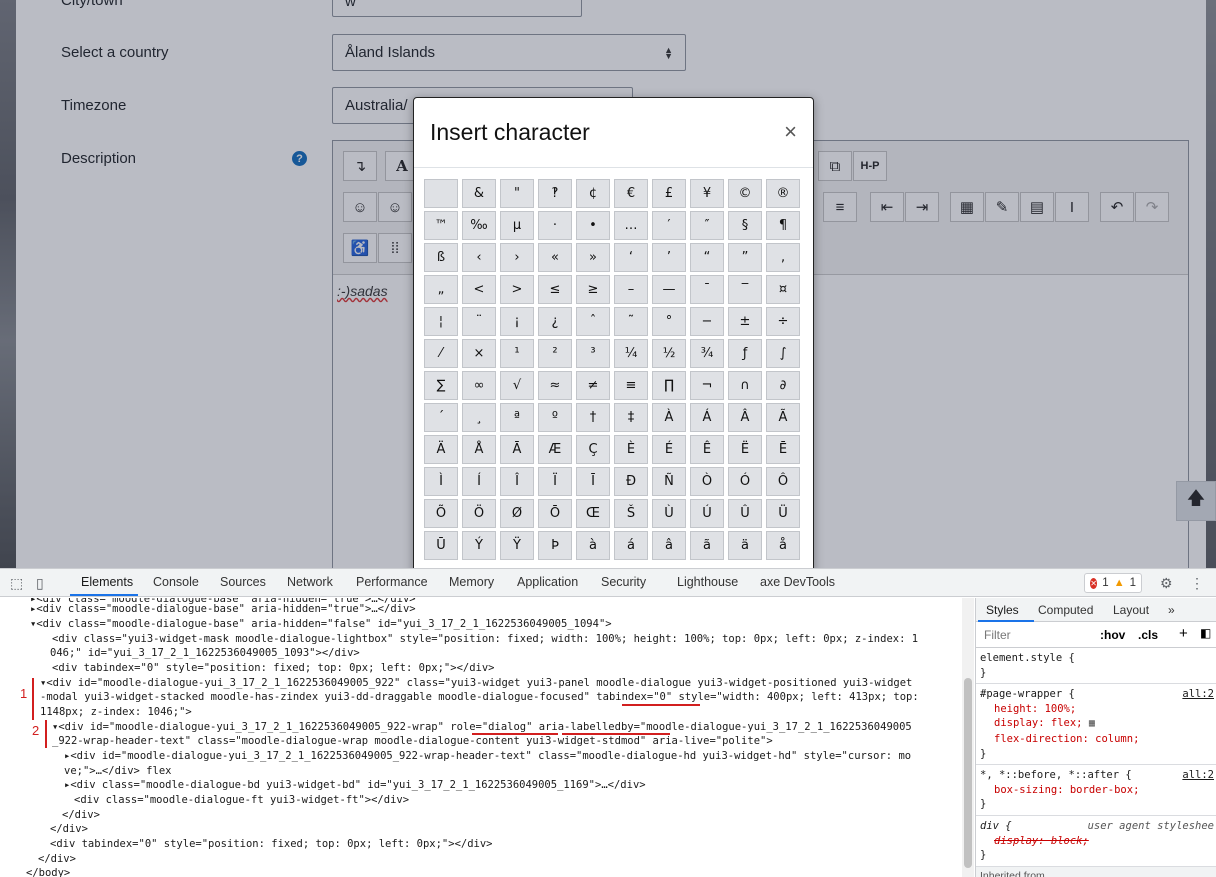 The image size is (1216, 877). Describe the element at coordinates (1113, 583) in the screenshot. I see `issues-badge: ✕ 1 ▲ 1` at that location.